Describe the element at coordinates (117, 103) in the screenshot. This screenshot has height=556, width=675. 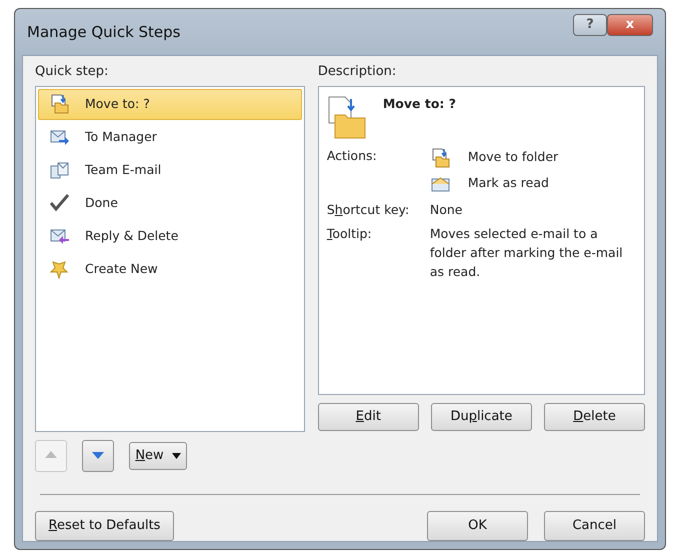
I see `quick-step-name: Move to: ?` at that location.